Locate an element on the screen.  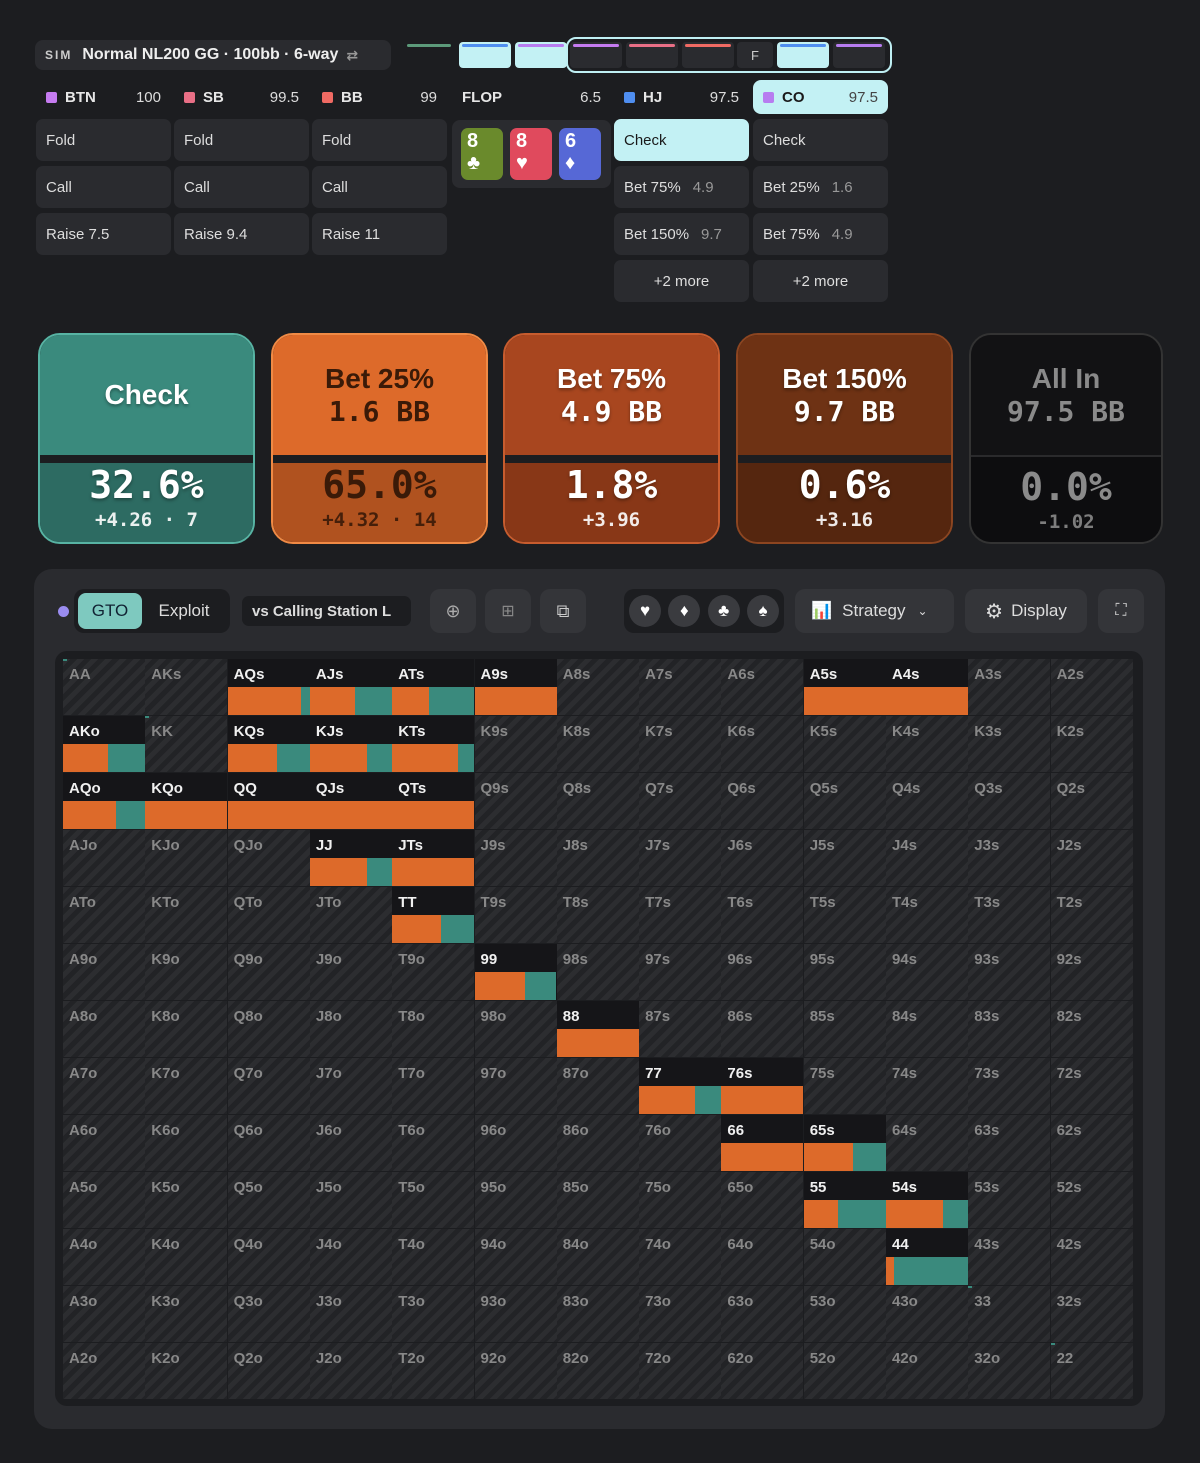
hand-cell-85s: 85s is located at coordinates (844, 1029).